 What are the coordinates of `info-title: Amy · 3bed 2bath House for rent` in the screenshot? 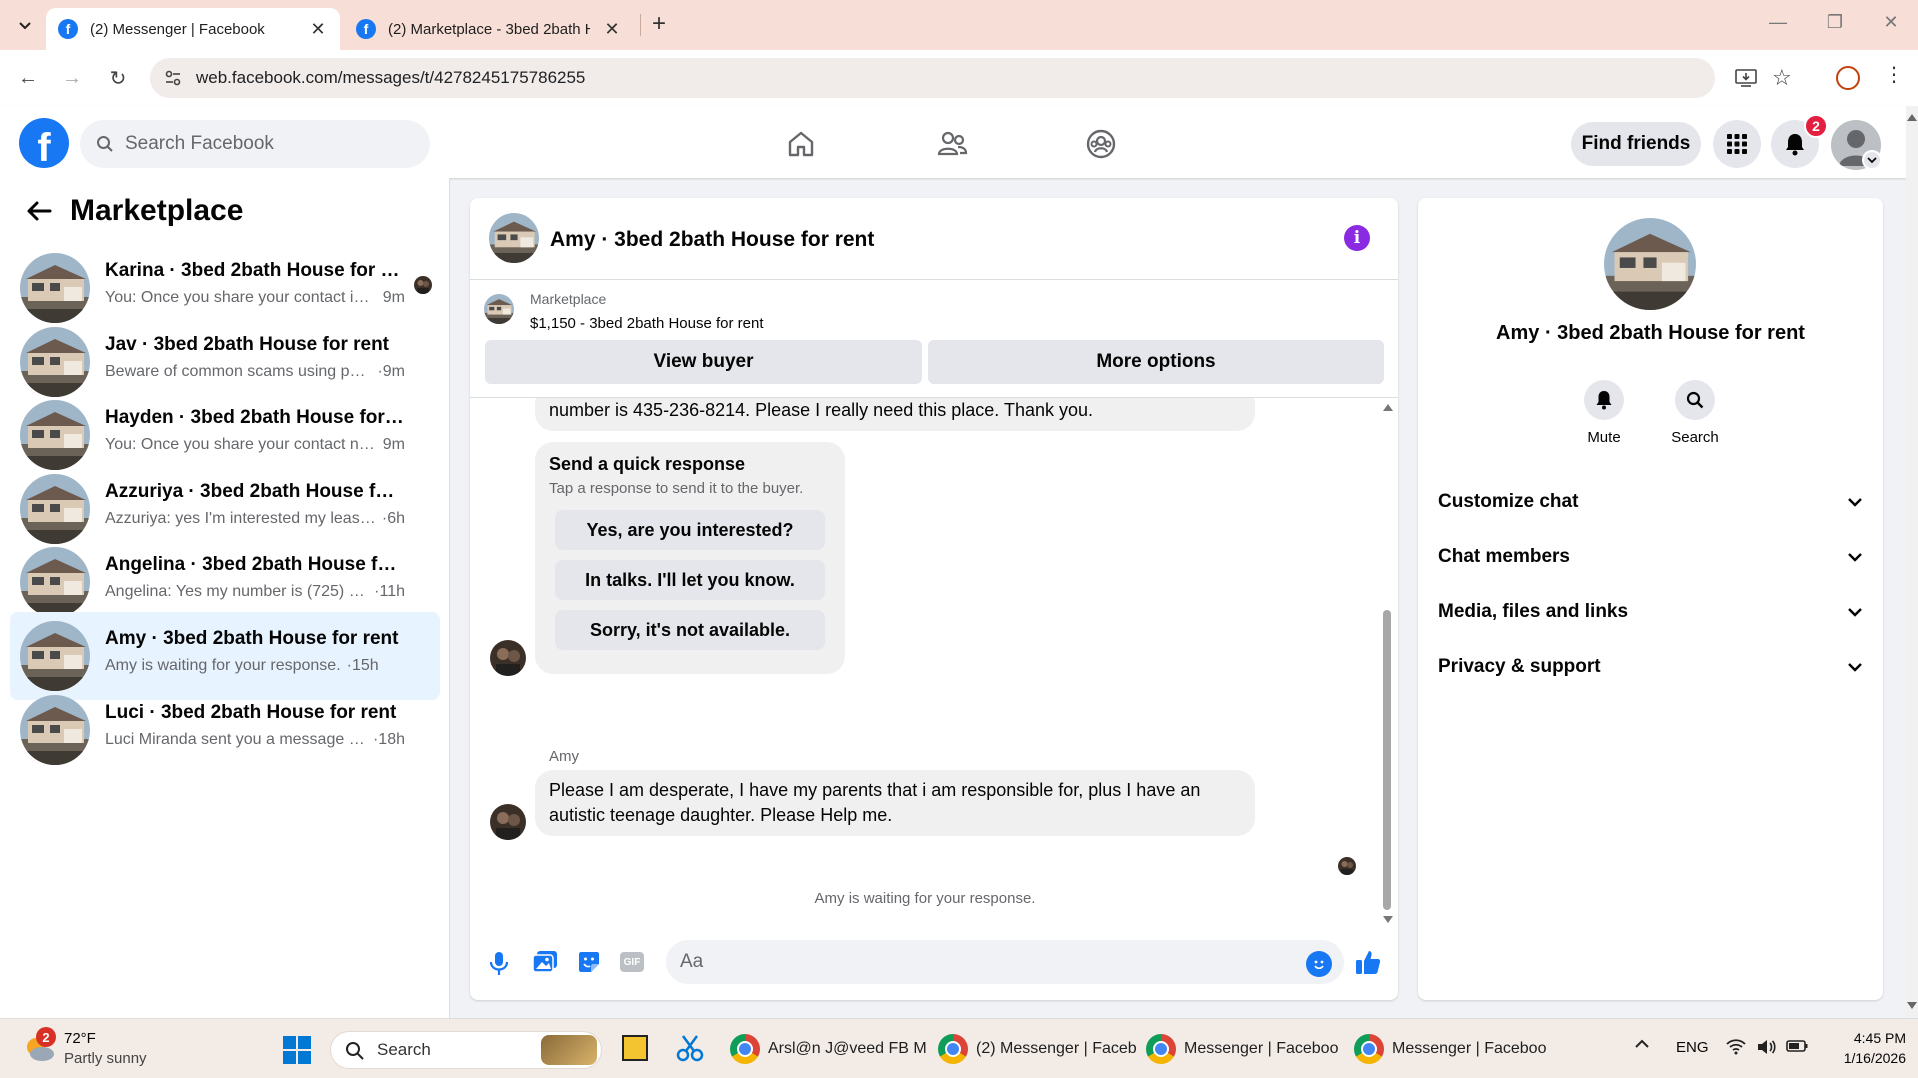 It's located at (1650, 333).